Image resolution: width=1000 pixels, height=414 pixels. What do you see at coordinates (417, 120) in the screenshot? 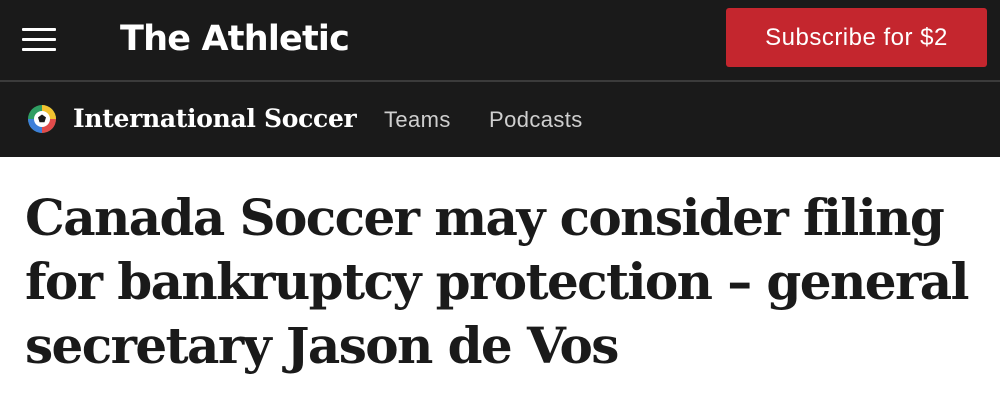
I see `nav-link-teams: Teams` at bounding box center [417, 120].